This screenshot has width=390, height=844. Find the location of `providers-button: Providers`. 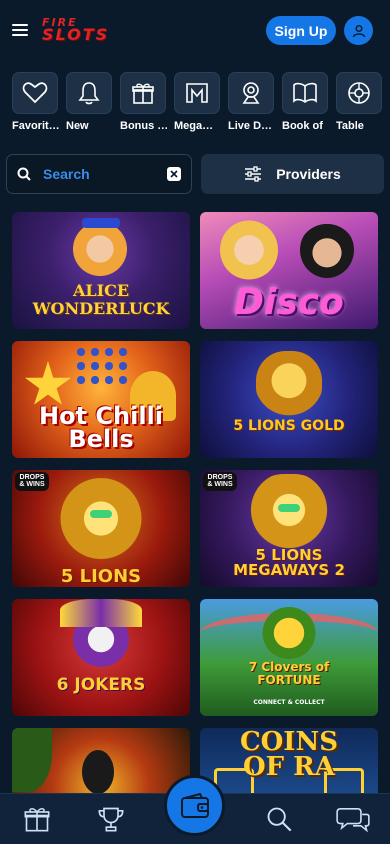

providers-button: Providers is located at coordinates (292, 174).